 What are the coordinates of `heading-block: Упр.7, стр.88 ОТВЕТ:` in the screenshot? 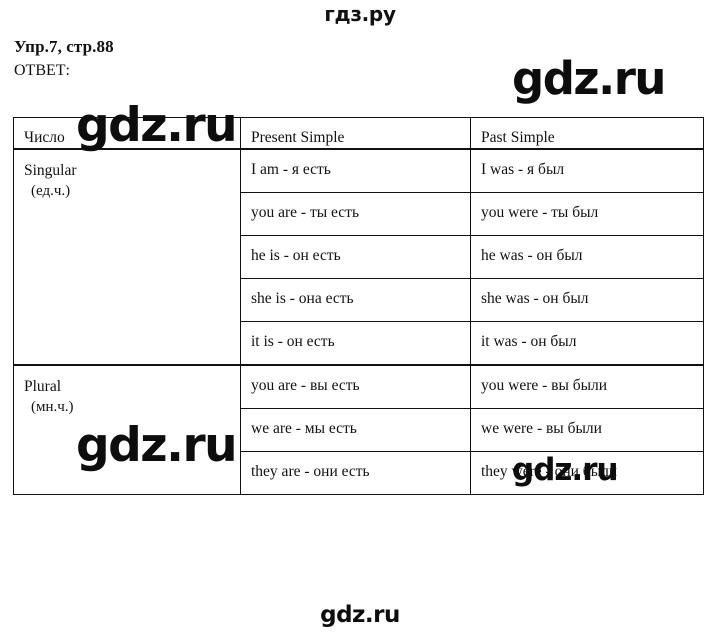 It's located at (64, 59).